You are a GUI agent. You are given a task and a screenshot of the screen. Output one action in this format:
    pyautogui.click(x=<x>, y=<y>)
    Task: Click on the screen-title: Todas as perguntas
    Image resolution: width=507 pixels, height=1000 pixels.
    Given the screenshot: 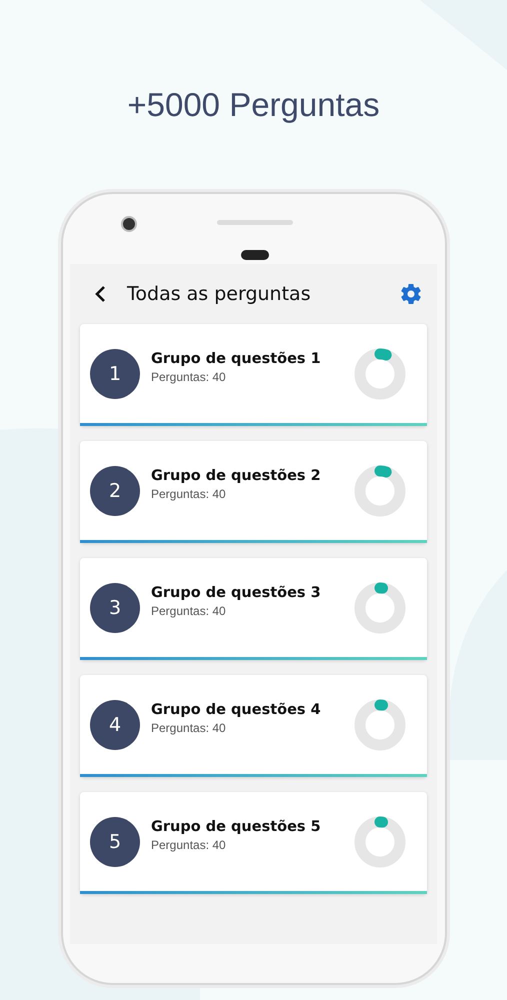 What is the action you would take?
    pyautogui.click(x=219, y=294)
    